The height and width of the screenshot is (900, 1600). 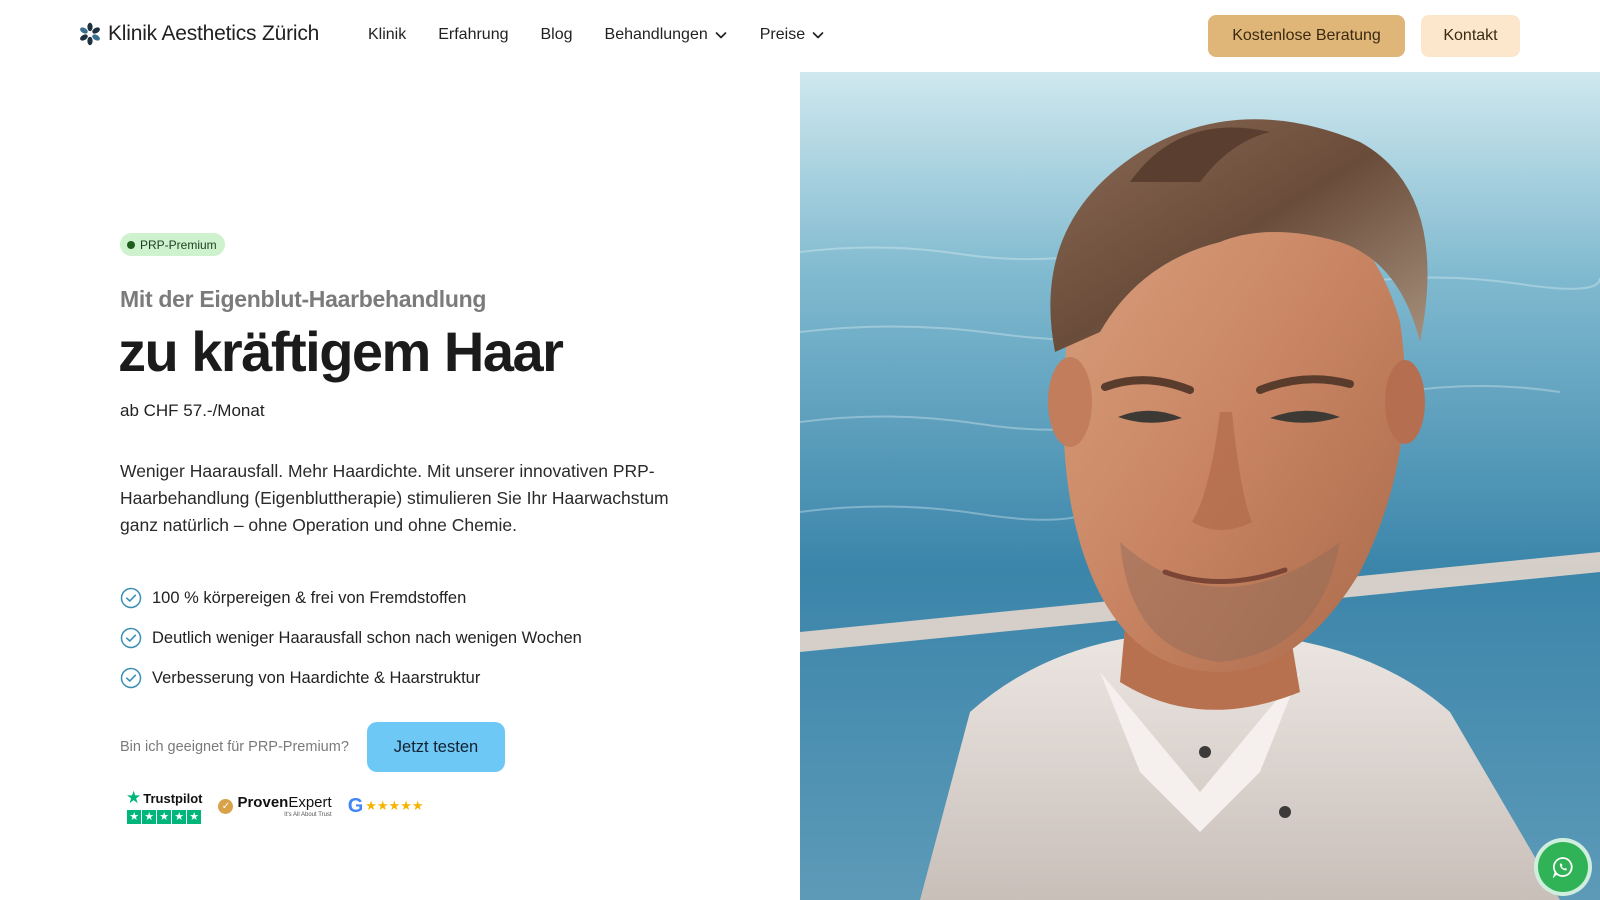 I want to click on brand-logo: Klinik Aesthetics Zürich, so click(x=198, y=34).